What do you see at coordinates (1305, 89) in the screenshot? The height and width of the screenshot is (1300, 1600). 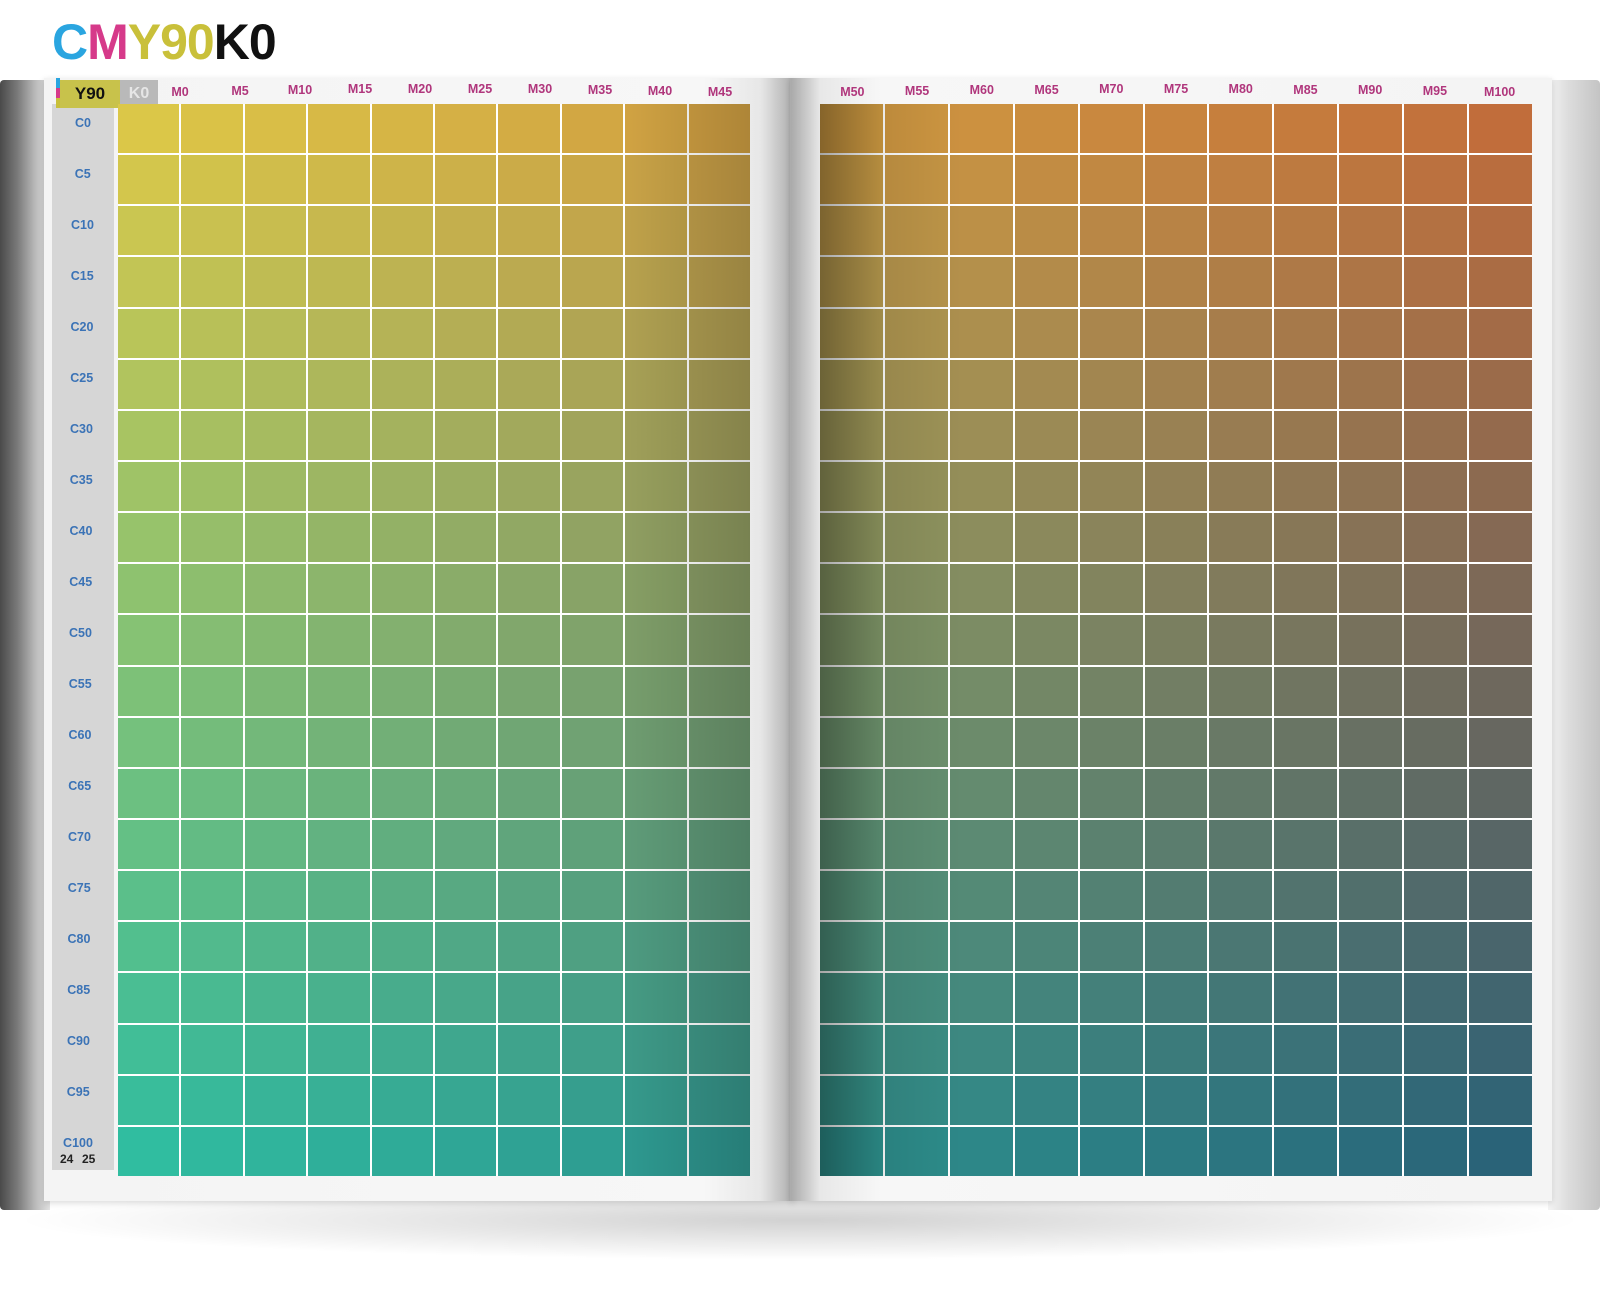 I see `magenta-column-label: M85` at bounding box center [1305, 89].